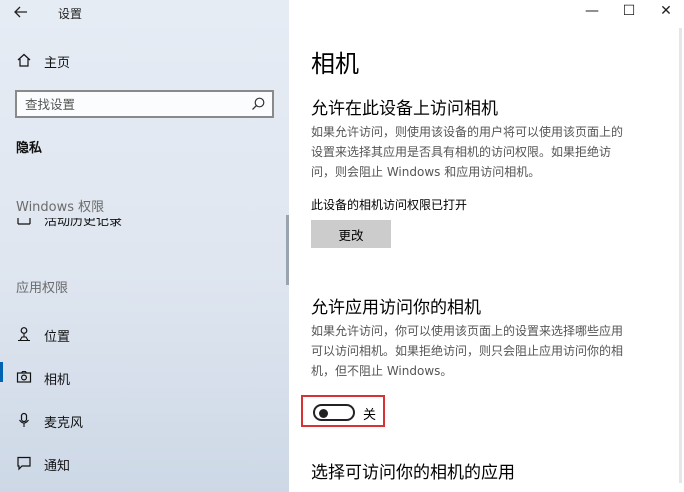  Describe the element at coordinates (629, 12) in the screenshot. I see `maximize-button: ☐` at that location.